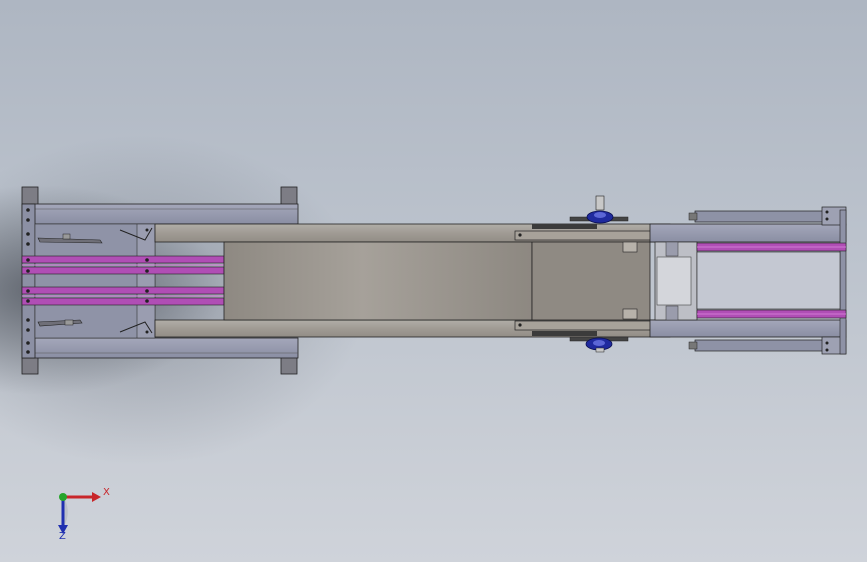 This screenshot has width=867, height=562. Describe the element at coordinates (28, 281) in the screenshot. I see `frame-end-left` at that location.